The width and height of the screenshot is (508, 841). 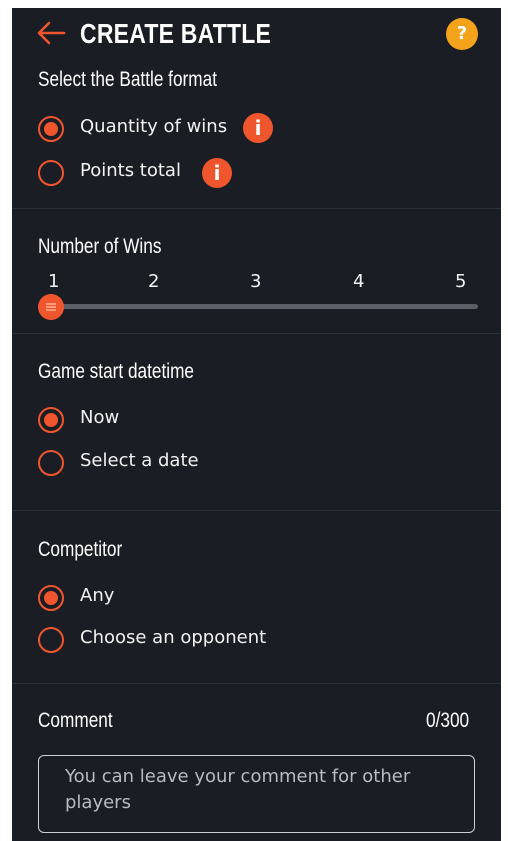 I want to click on header: CREATE BATTLE ?, so click(x=256, y=34).